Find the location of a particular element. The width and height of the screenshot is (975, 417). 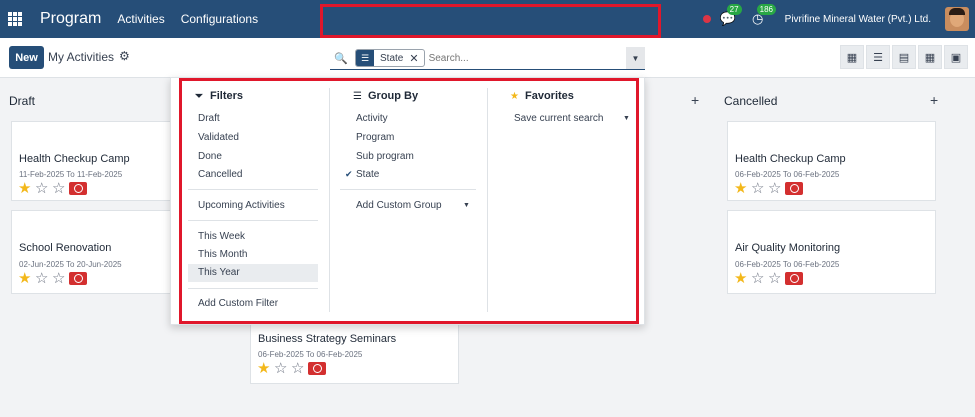

checkmark-icon: ✔ is located at coordinates (349, 174).